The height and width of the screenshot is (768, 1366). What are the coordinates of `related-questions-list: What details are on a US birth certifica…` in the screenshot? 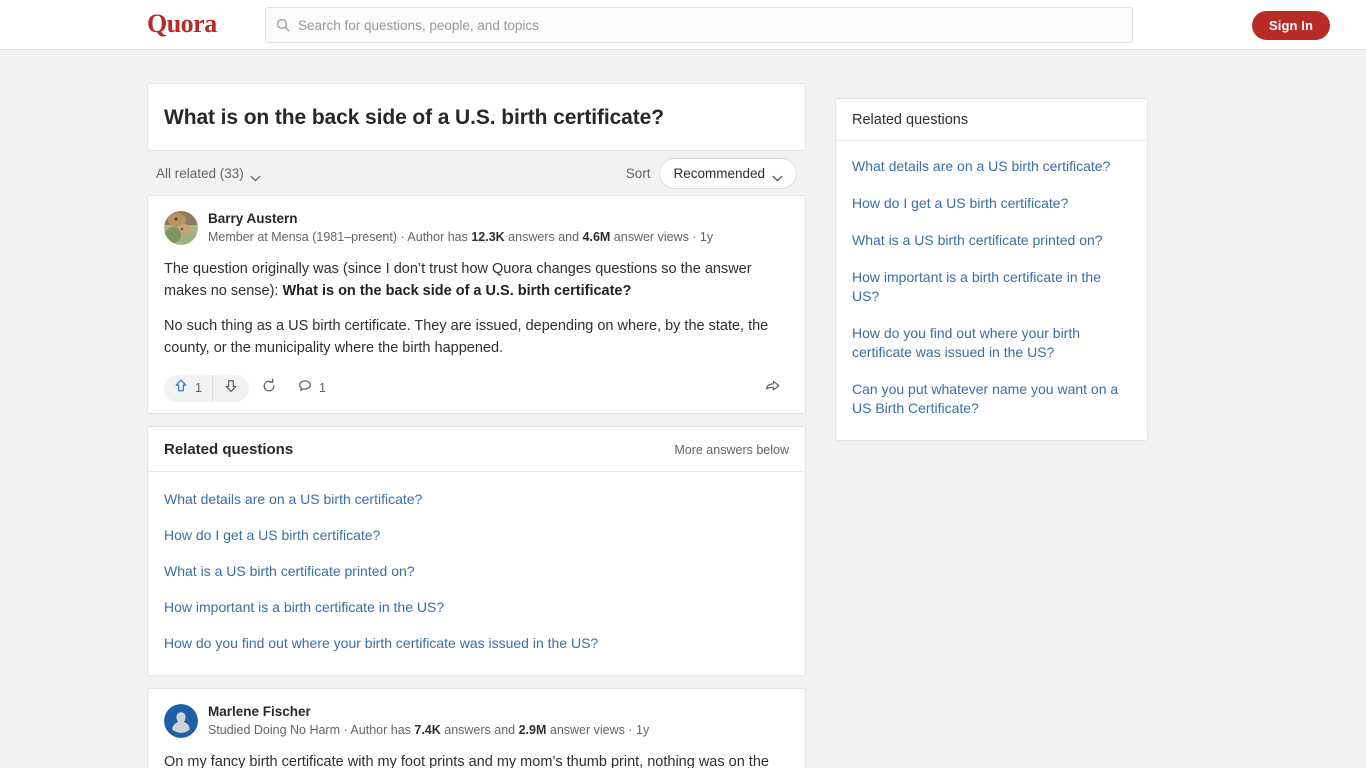 It's located at (476, 573).